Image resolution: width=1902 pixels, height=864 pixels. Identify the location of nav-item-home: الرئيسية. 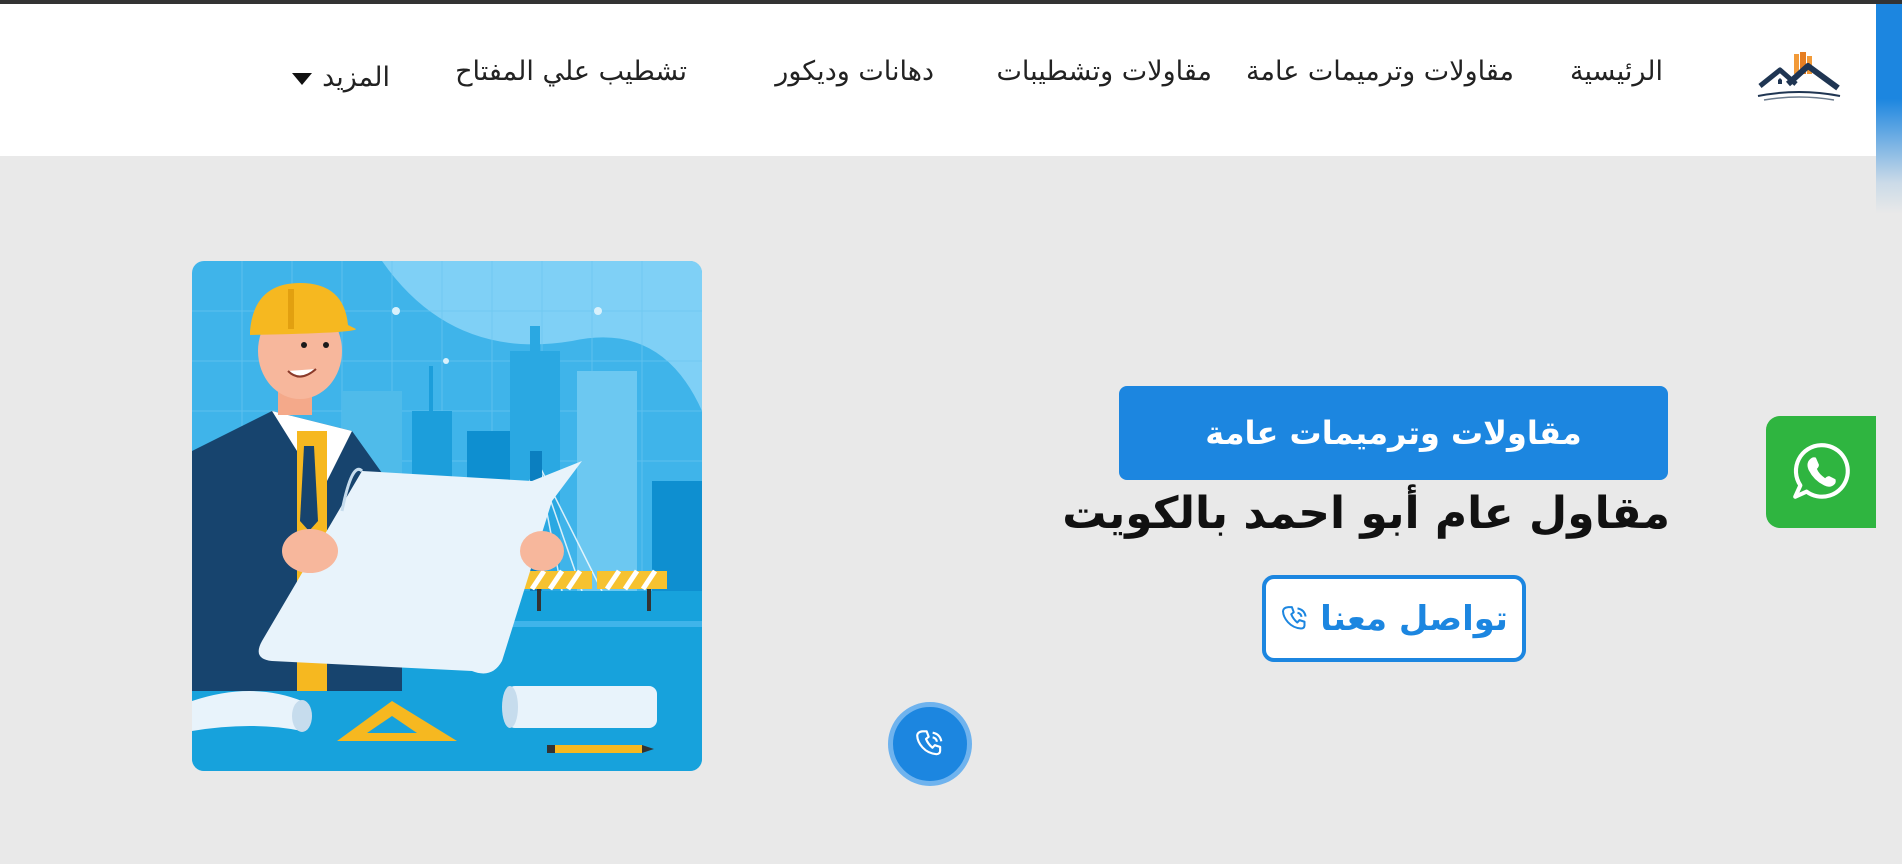
(1616, 72).